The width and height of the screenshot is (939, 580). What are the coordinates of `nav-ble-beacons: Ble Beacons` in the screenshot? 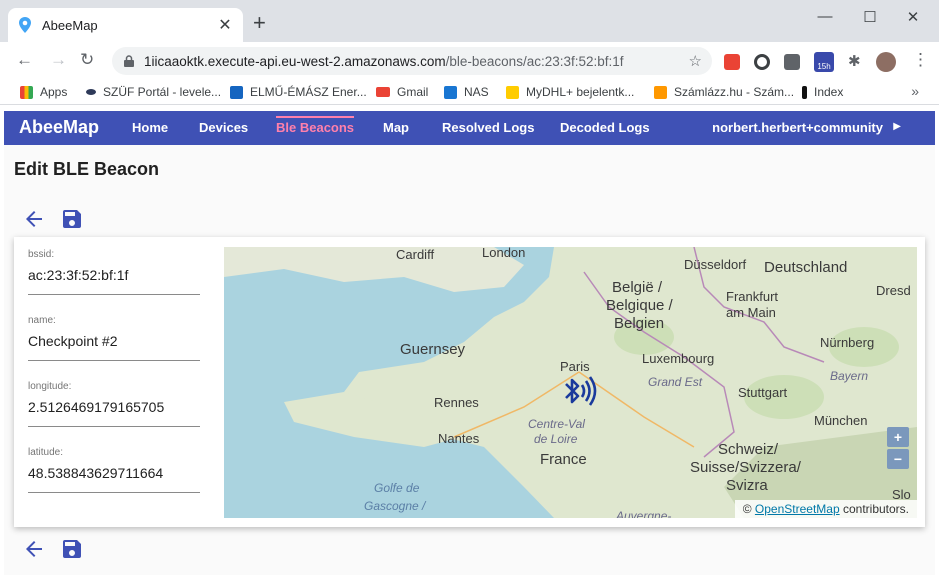 It's located at (315, 125).